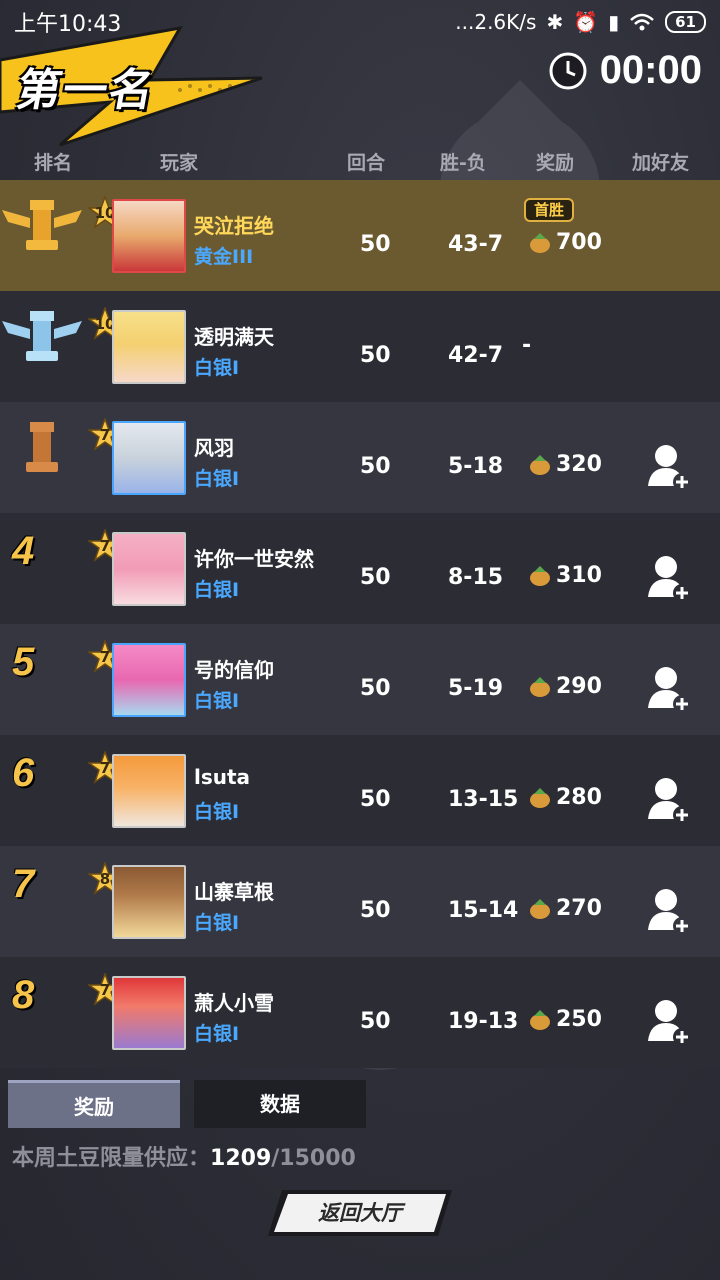 This screenshot has width=720, height=1280. Describe the element at coordinates (234, 226) in the screenshot. I see `player-name: 哭泣拒绝` at that location.